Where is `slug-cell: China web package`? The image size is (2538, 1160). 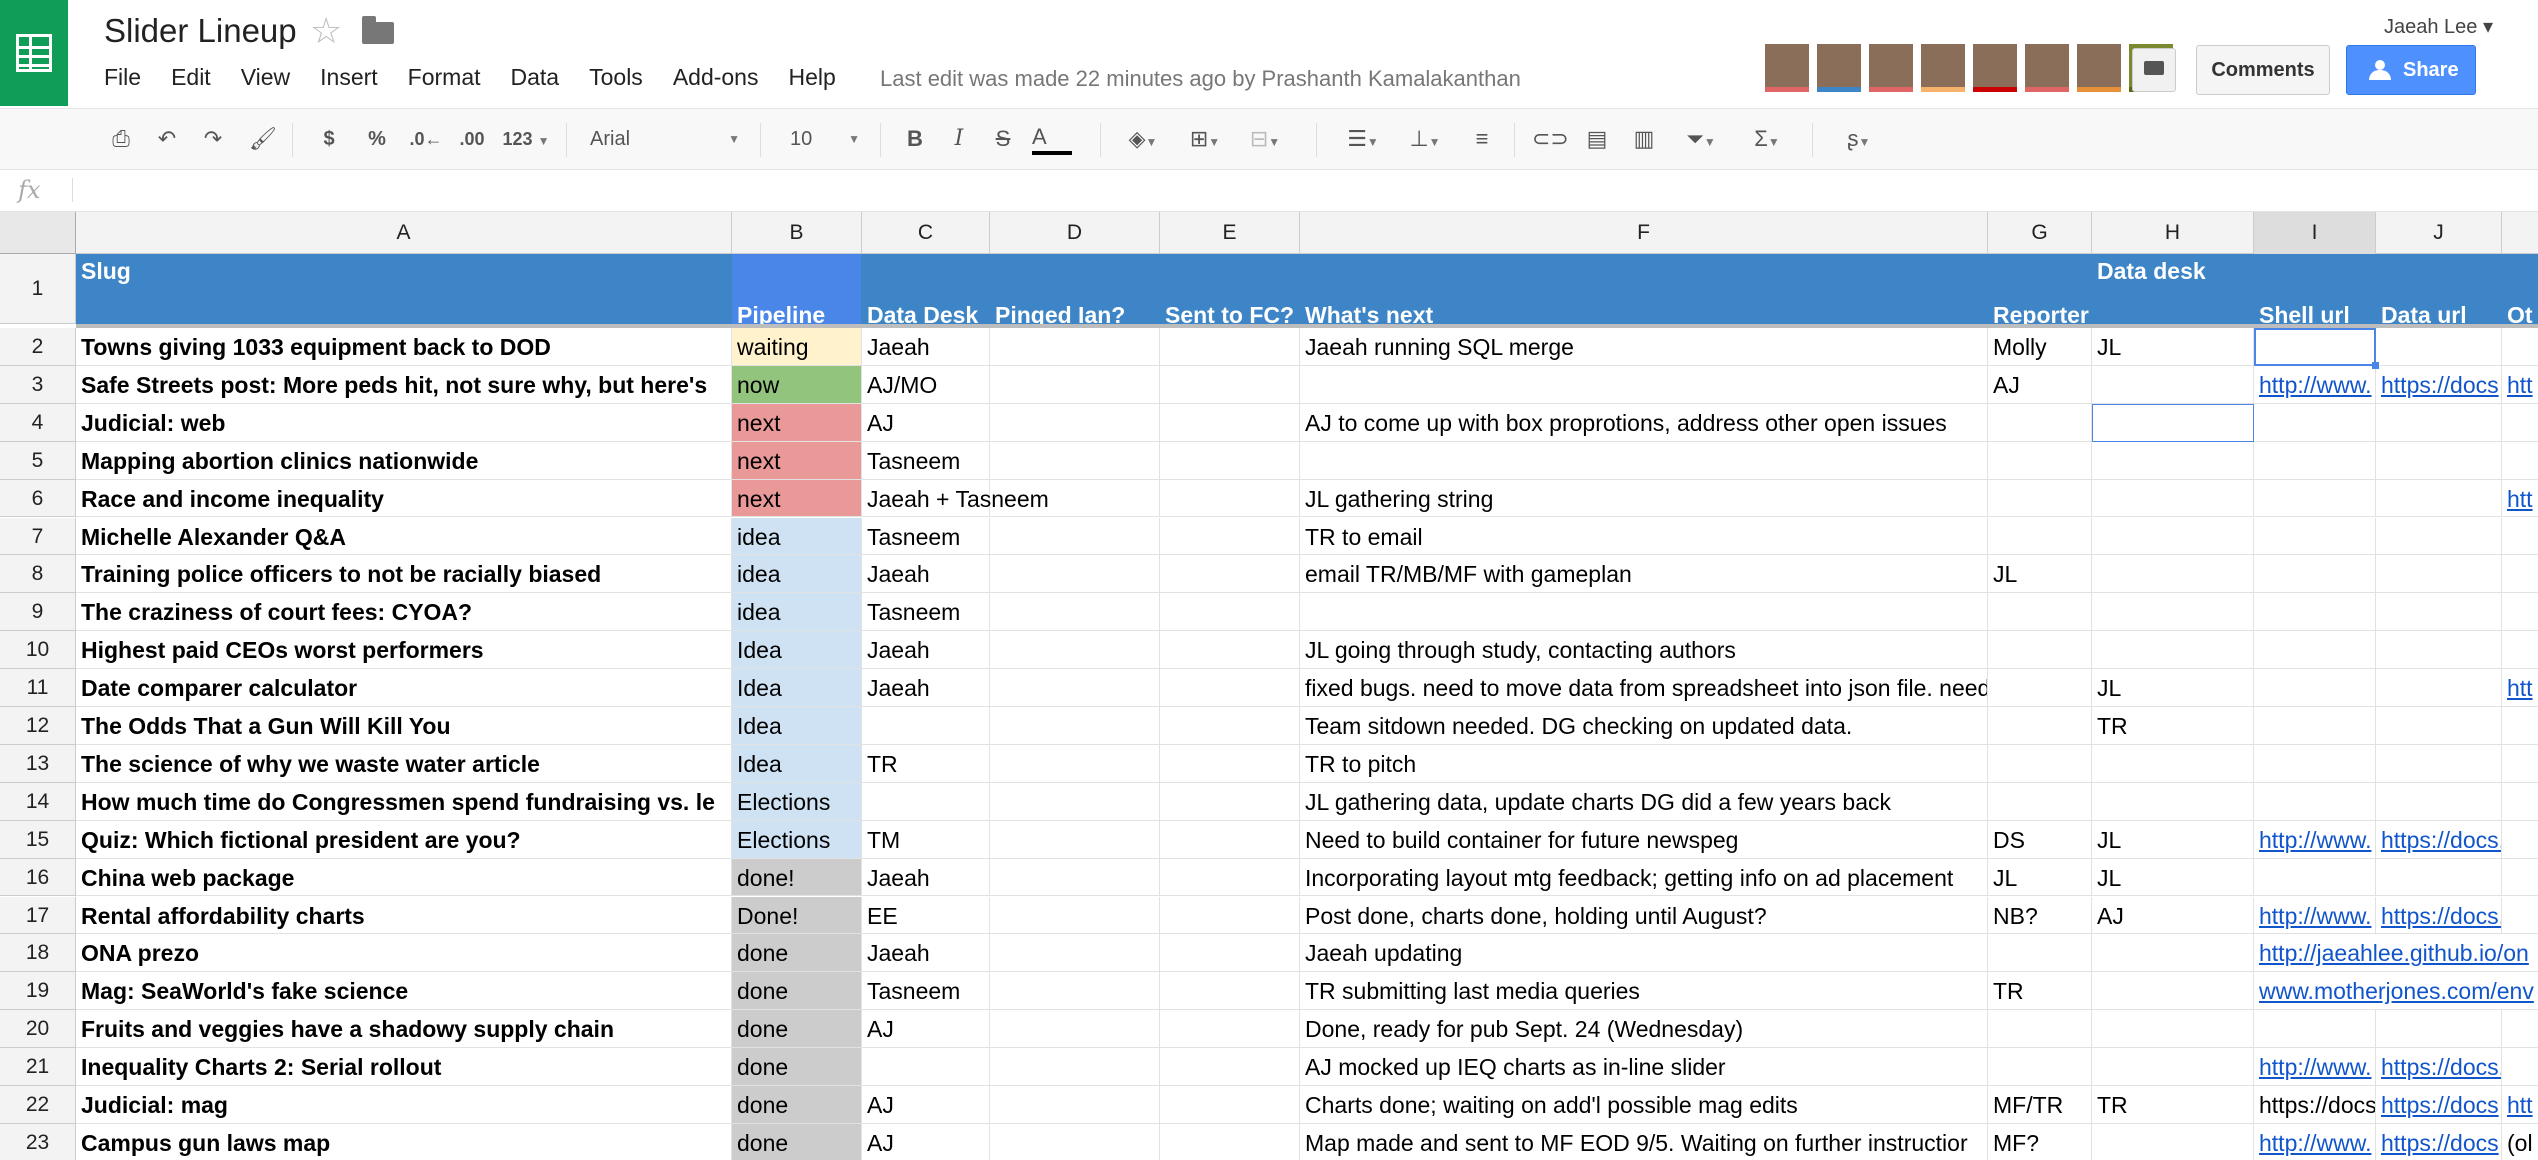 slug-cell: China web package is located at coordinates (404, 877).